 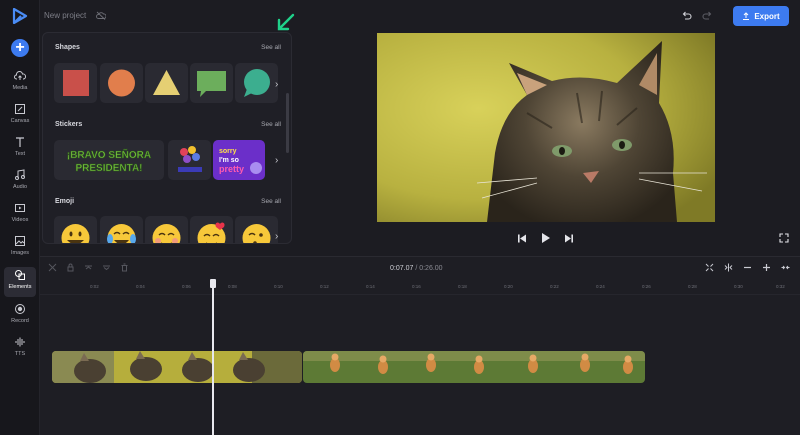 I want to click on emoji-tears-of-joy-tile, so click(x=121, y=229).